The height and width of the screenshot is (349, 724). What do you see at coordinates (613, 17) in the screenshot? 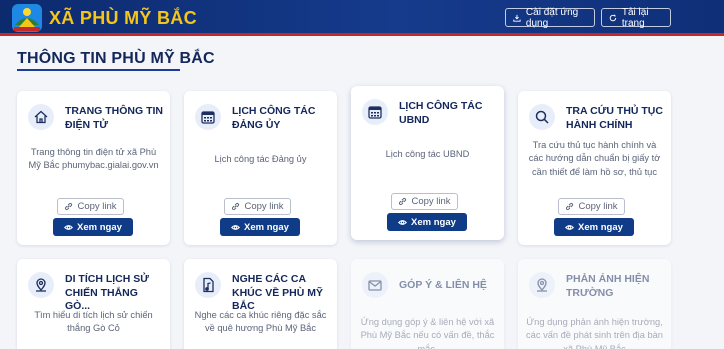
I see `refresh-icon` at bounding box center [613, 17].